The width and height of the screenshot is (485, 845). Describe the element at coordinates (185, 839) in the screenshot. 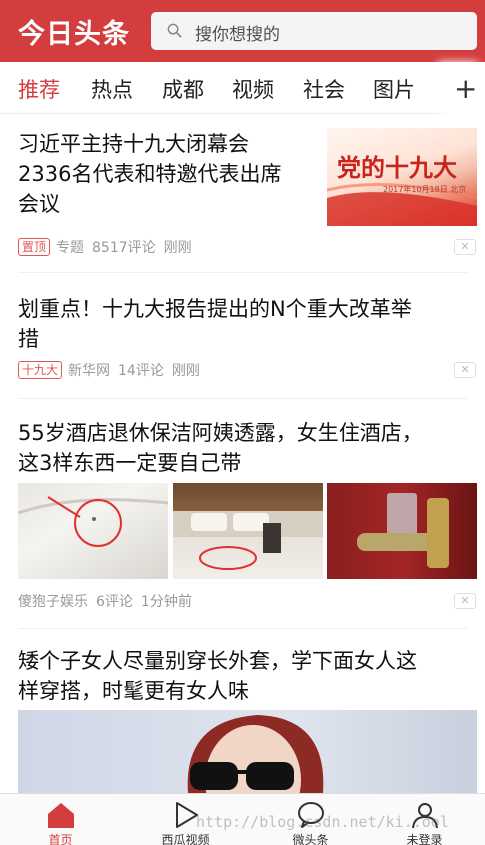

I see `nav-label: 西瓜视频` at that location.